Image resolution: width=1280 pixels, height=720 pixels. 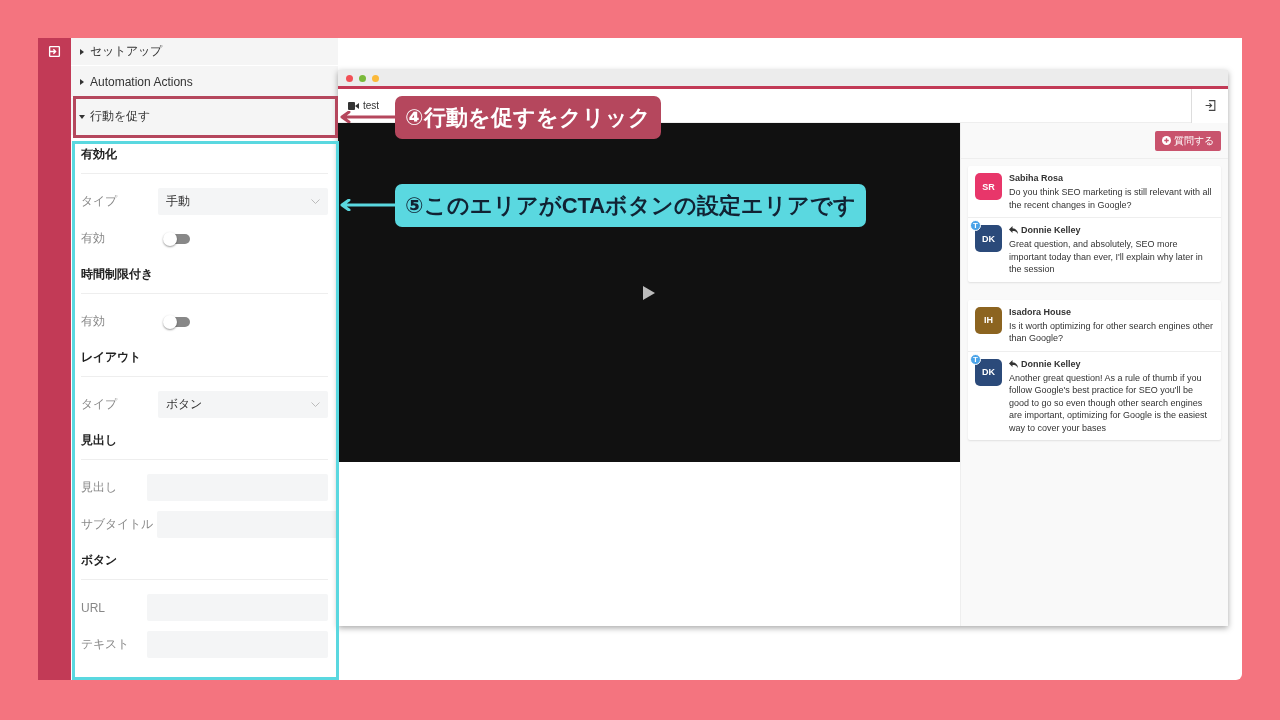 I want to click on section-header: Automation Actions, so click(x=204, y=82).